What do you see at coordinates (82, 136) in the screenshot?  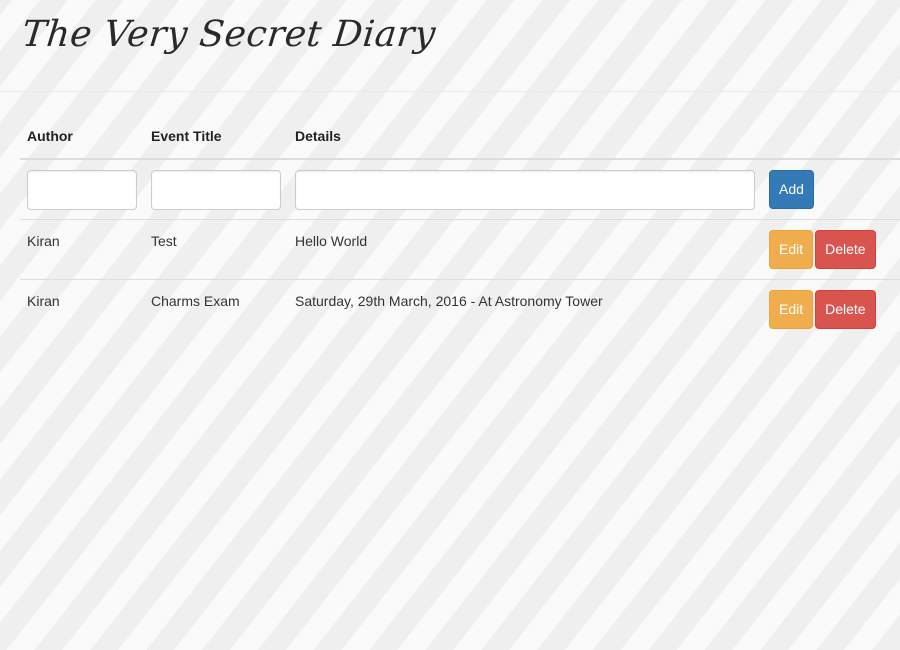 I see `author-column-header: Author` at bounding box center [82, 136].